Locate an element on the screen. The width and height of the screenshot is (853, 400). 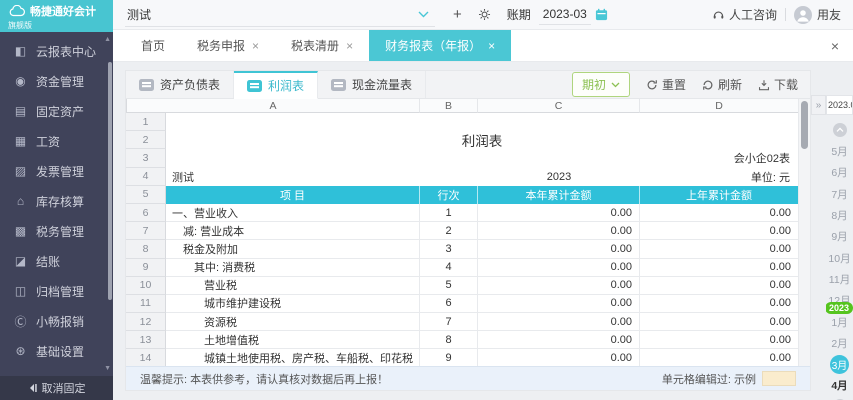
tab: 财务报表（年报） × is located at coordinates (440, 45).